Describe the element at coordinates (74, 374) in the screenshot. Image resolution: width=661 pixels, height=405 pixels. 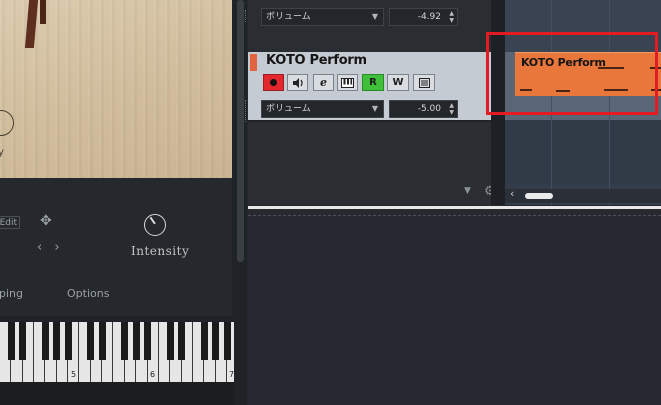
I see `octave-label: 5` at that location.